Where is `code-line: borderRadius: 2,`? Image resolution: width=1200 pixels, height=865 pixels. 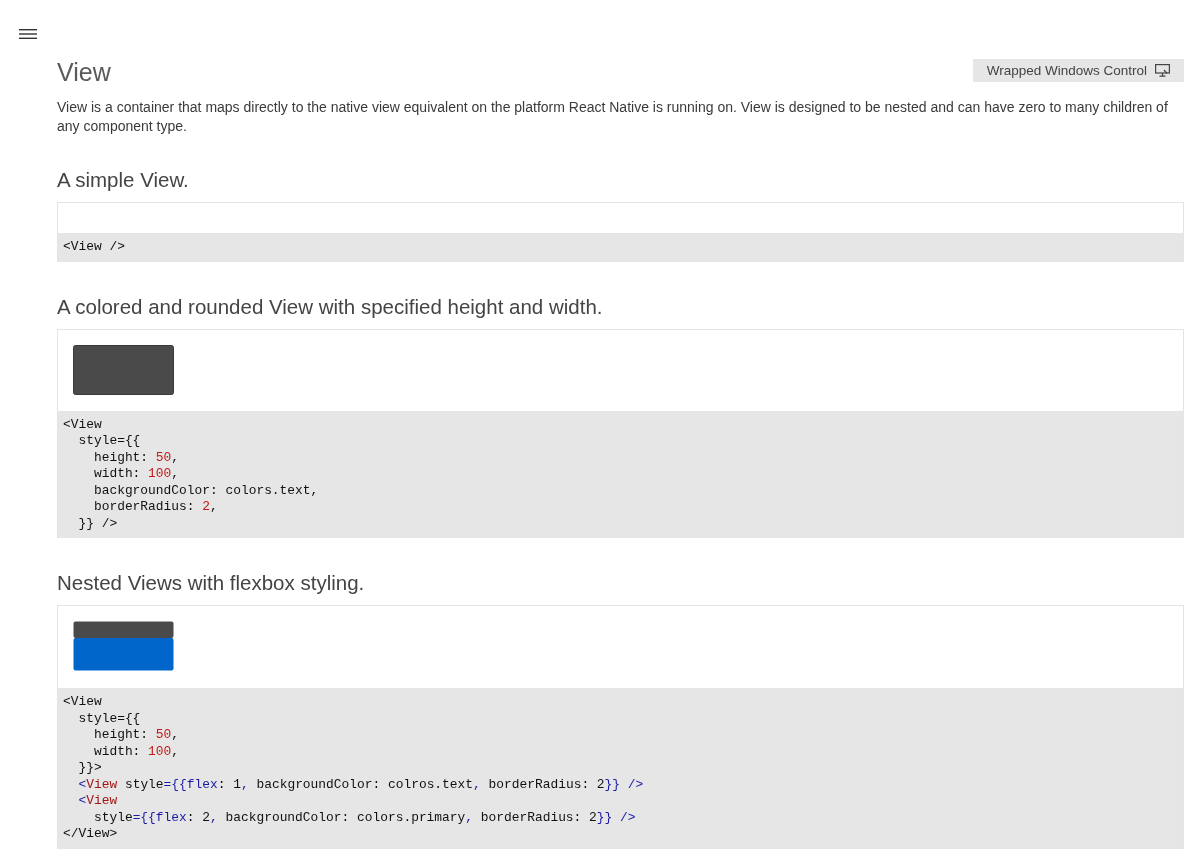
code-line: borderRadius: 2, is located at coordinates (155, 507).